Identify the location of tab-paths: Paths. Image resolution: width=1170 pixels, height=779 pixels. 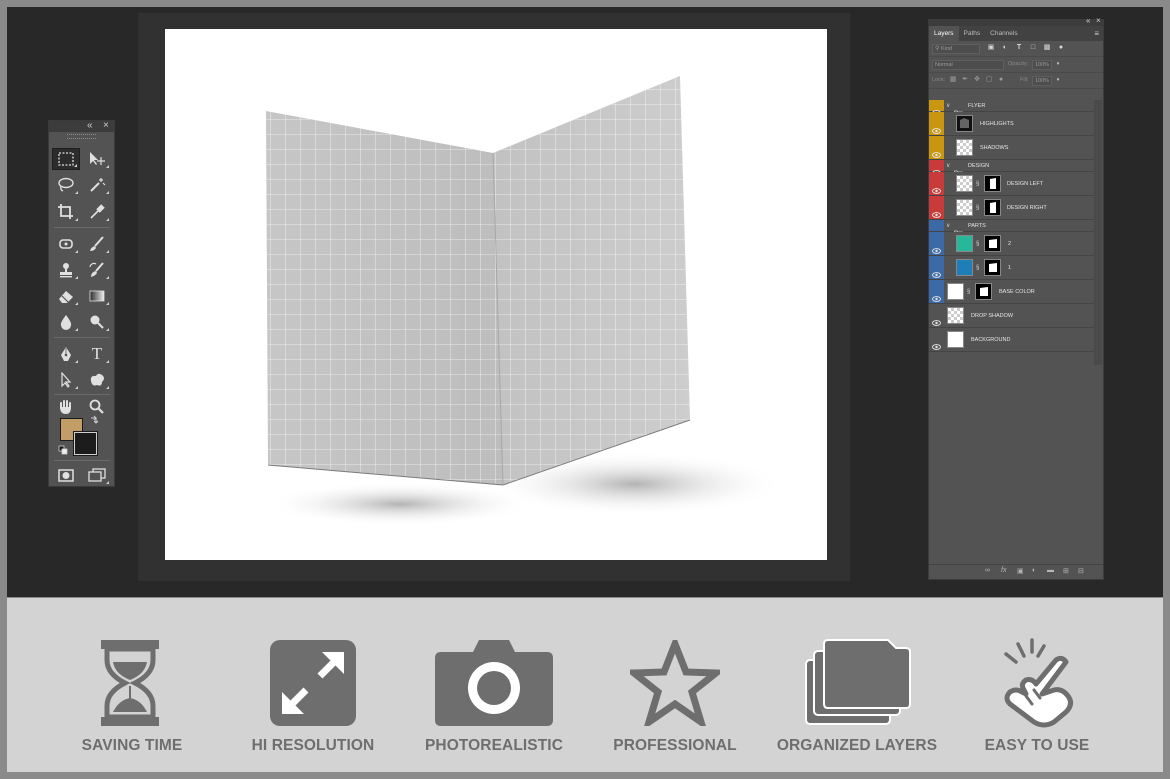
(972, 33).